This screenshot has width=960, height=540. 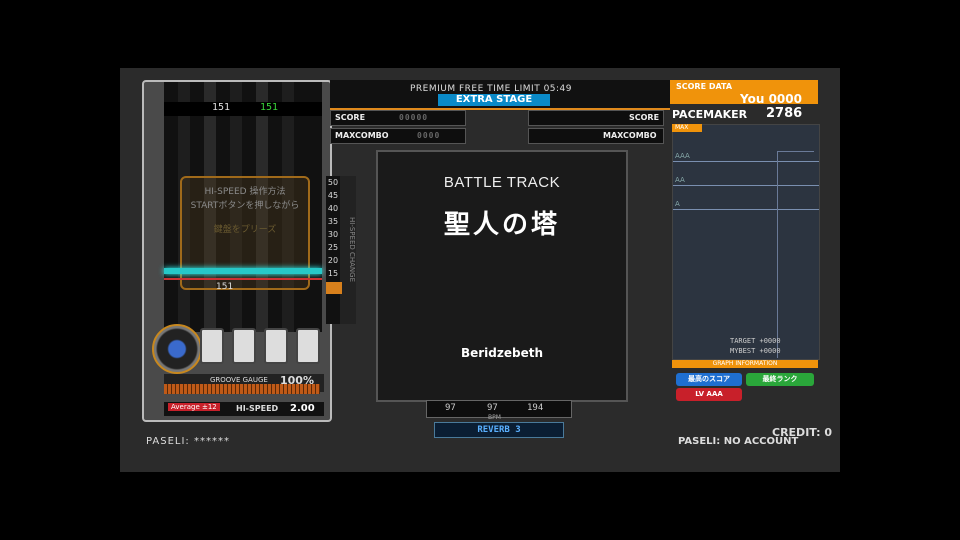 I want to click on p1-score-box: SCORE 00000, so click(x=398, y=118).